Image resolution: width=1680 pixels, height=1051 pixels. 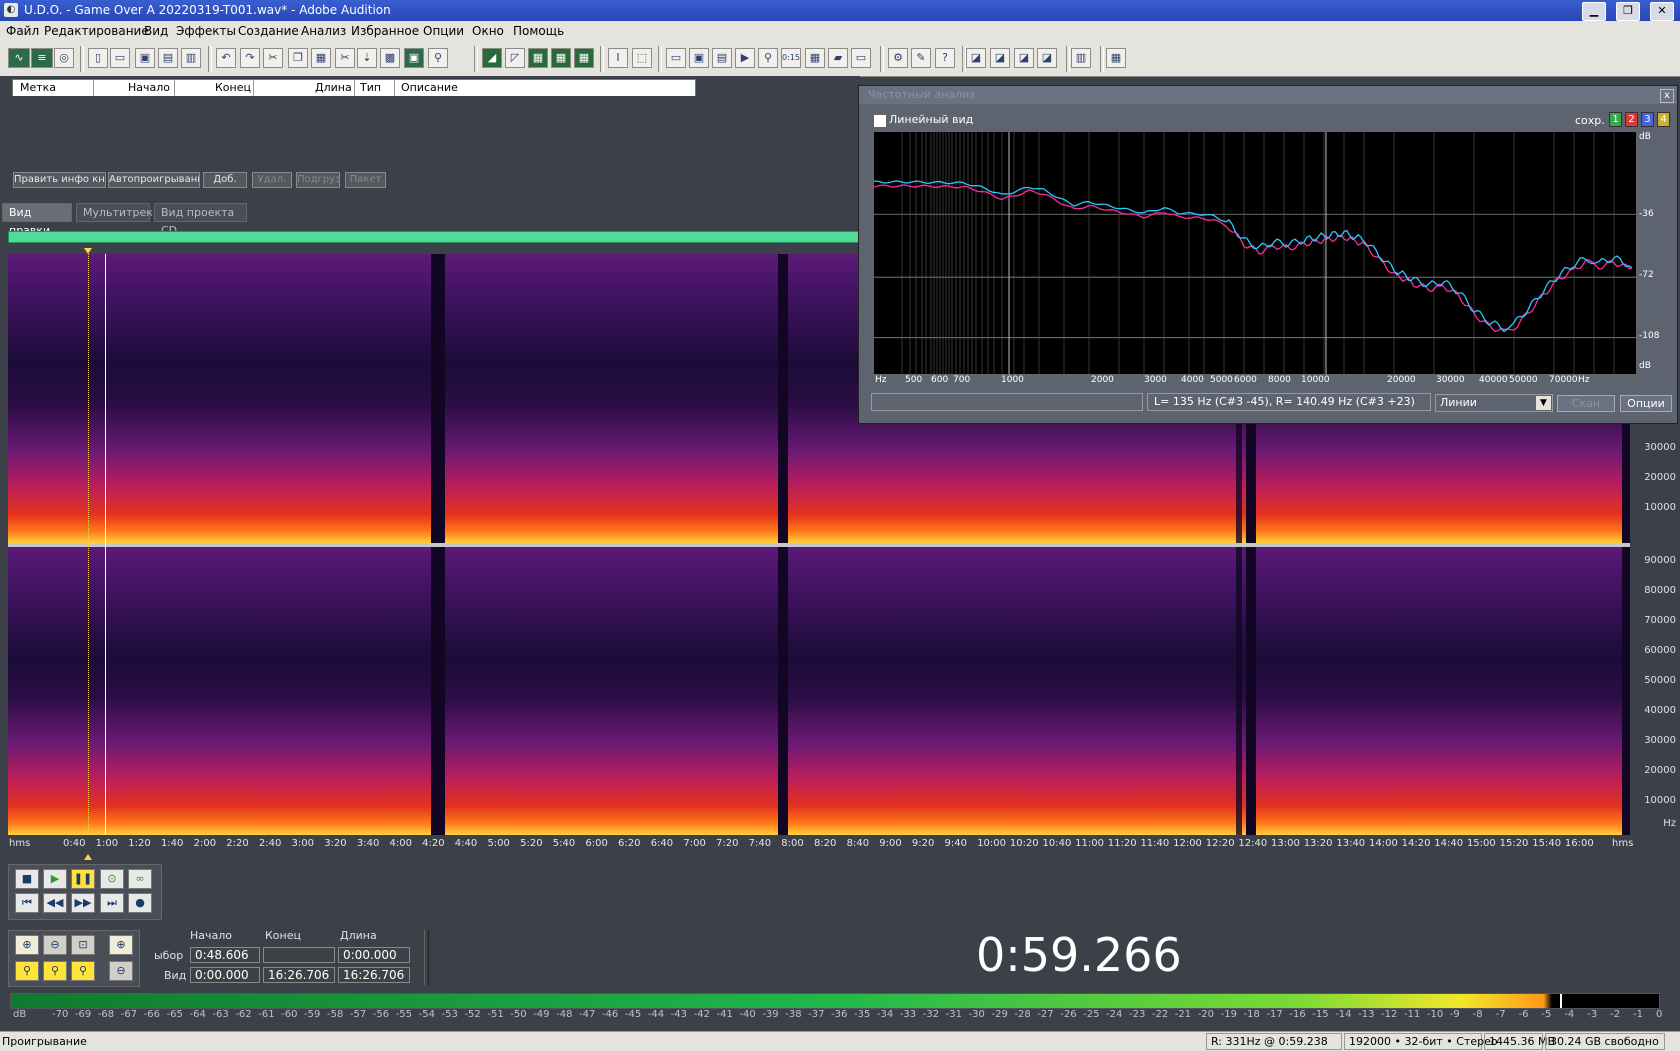 I want to click on delete-cue-button: Удал., so click(x=272, y=180).